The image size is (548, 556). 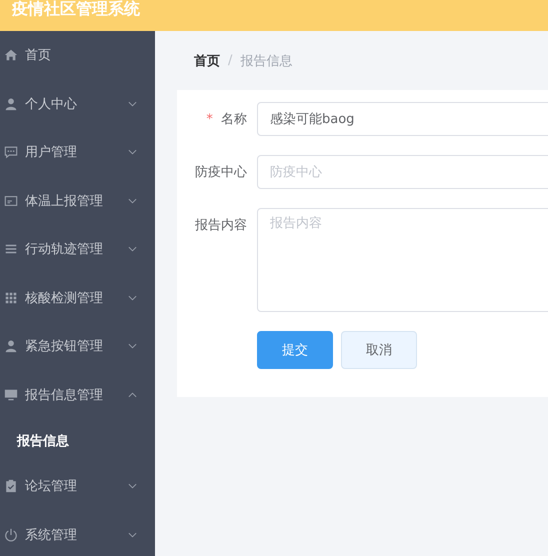 What do you see at coordinates (77, 440) in the screenshot?
I see `submenu-item: 报告信息` at bounding box center [77, 440].